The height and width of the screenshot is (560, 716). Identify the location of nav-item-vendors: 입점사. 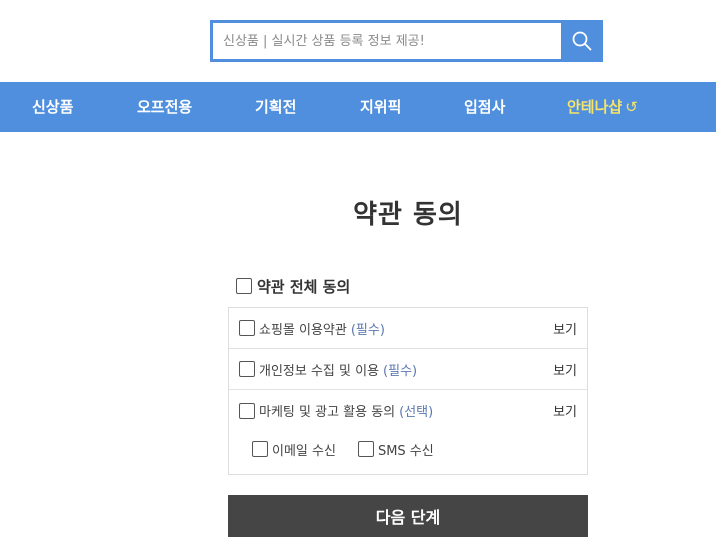
(484, 107).